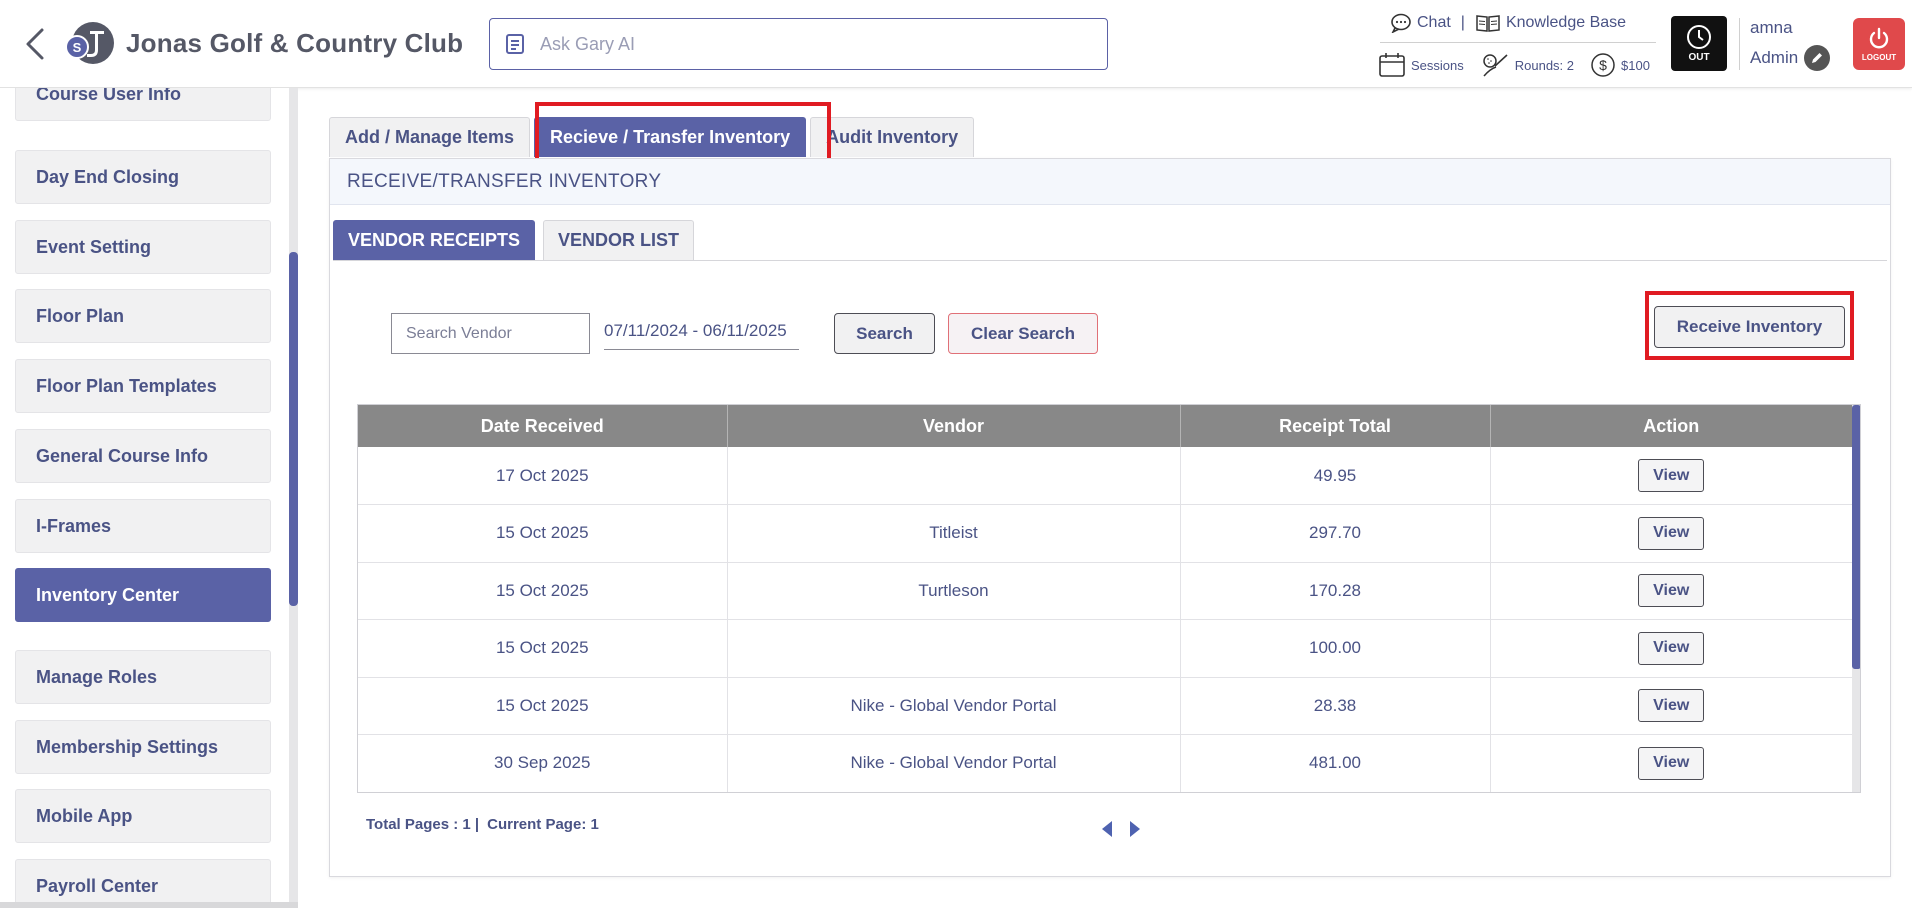 The height and width of the screenshot is (908, 1912). I want to click on rounds-link: Rounds: 2, so click(1527, 65).